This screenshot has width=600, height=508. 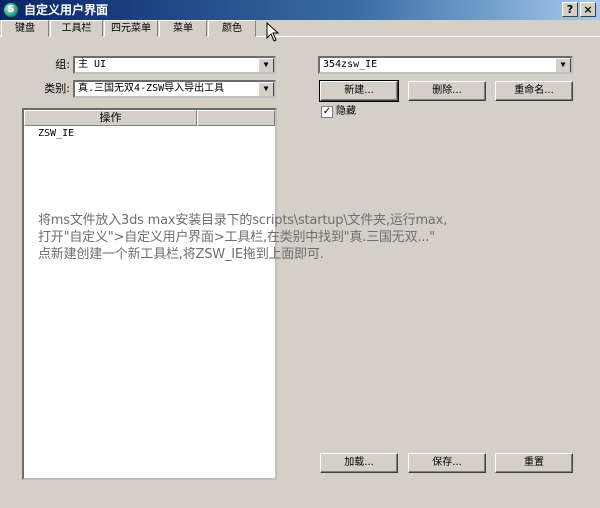 What do you see at coordinates (56, 134) in the screenshot?
I see `list-item: ZSW_IE` at bounding box center [56, 134].